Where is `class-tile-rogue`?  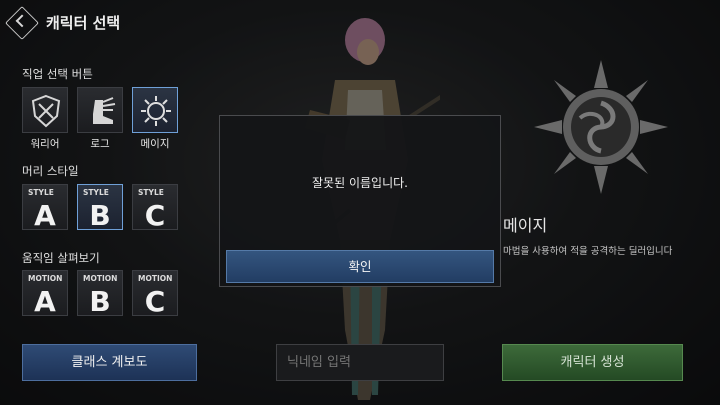 class-tile-rogue is located at coordinates (100, 110).